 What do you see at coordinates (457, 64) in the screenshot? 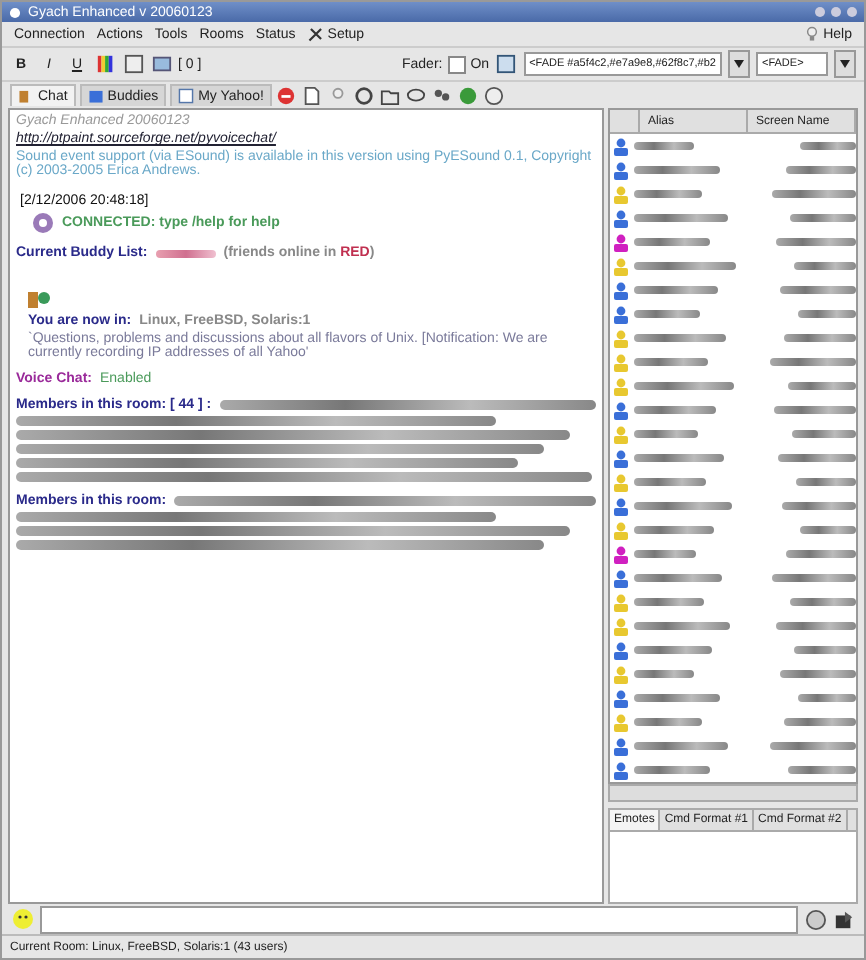
I see `fader-checkbox` at bounding box center [457, 64].